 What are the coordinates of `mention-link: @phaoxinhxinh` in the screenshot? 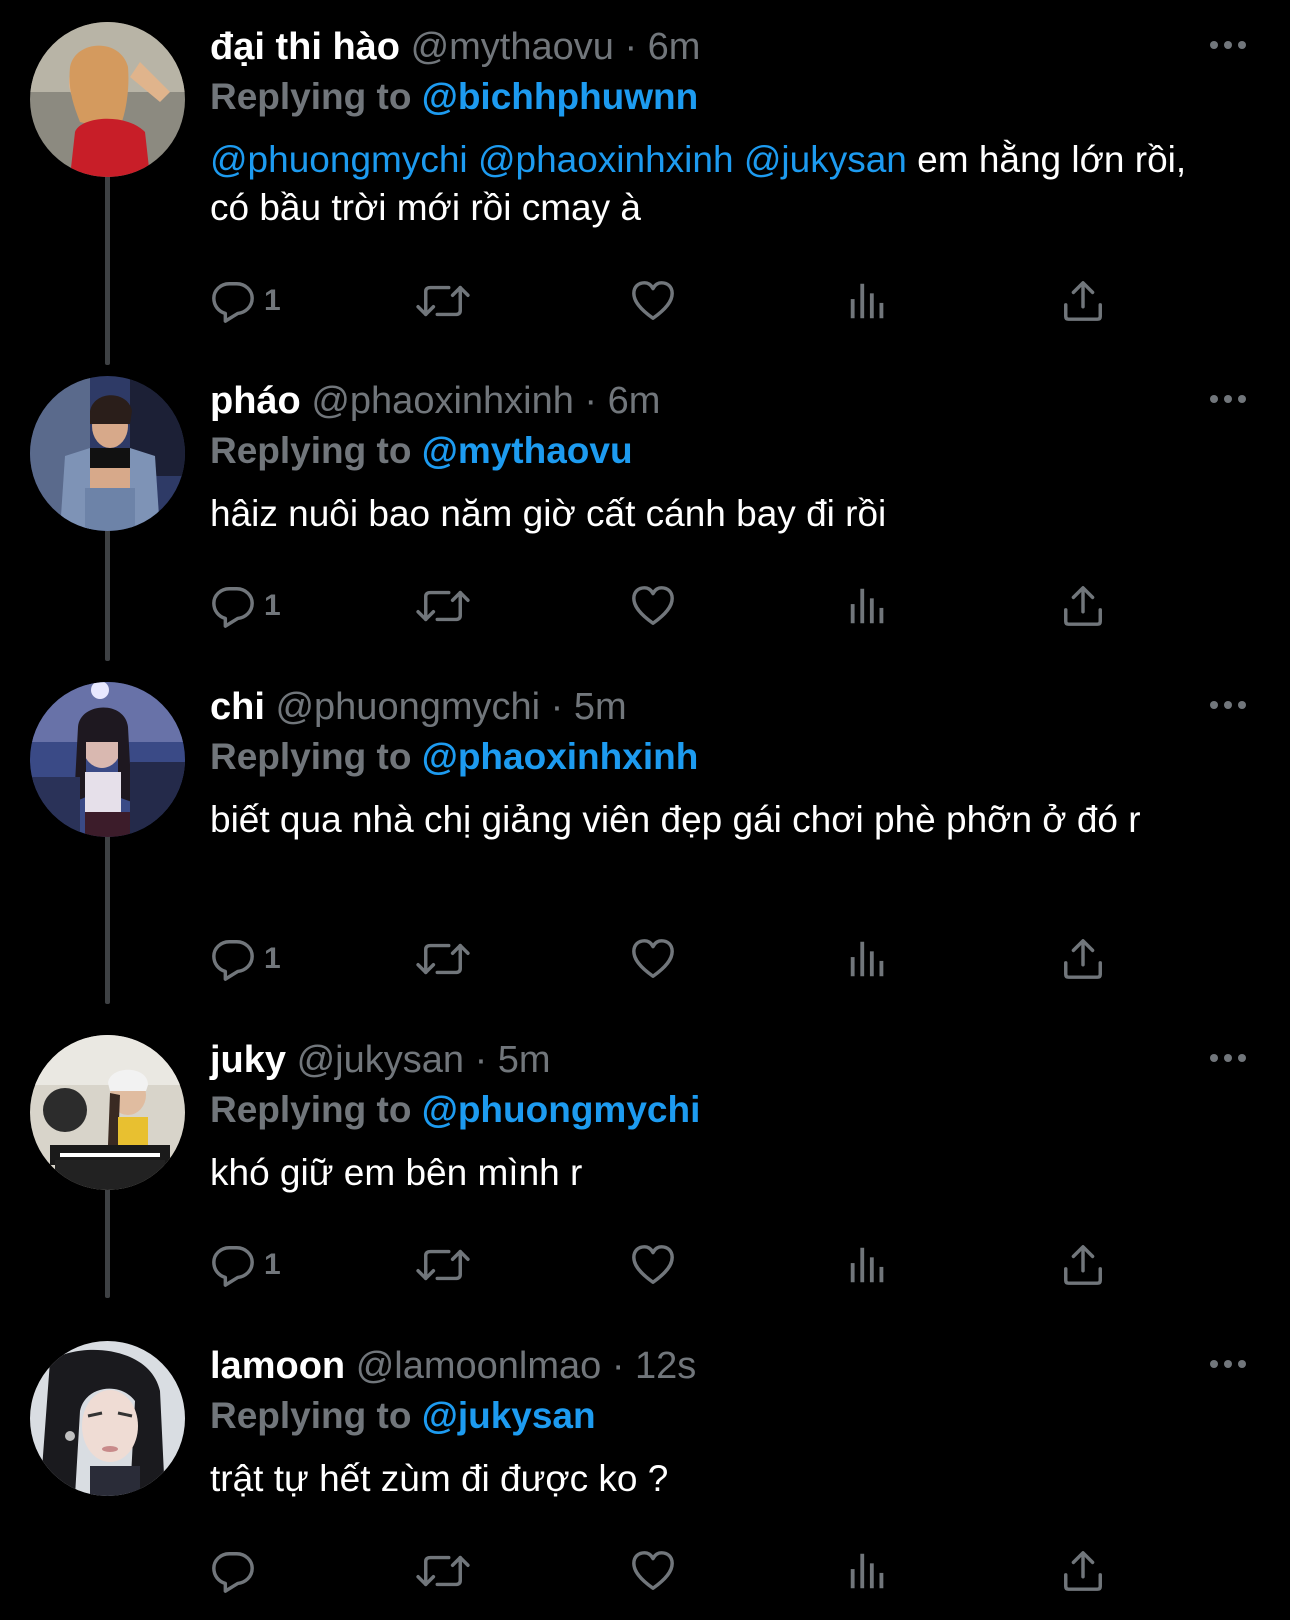 It's located at (606, 159).